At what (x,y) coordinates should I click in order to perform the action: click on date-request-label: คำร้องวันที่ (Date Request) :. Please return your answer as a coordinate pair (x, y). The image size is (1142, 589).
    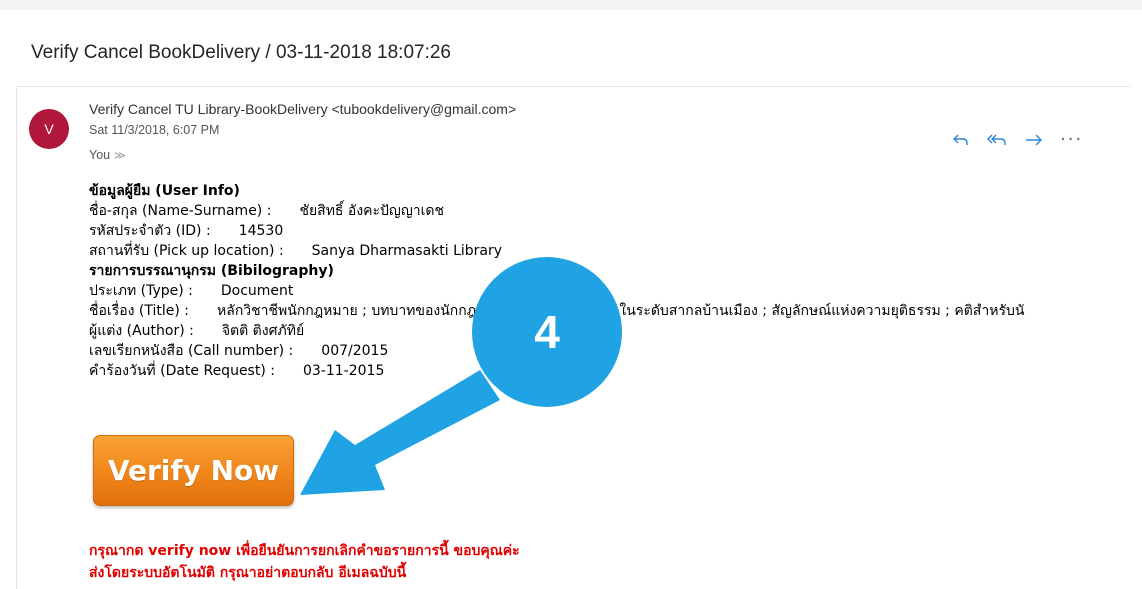
    Looking at the image, I should click on (182, 371).